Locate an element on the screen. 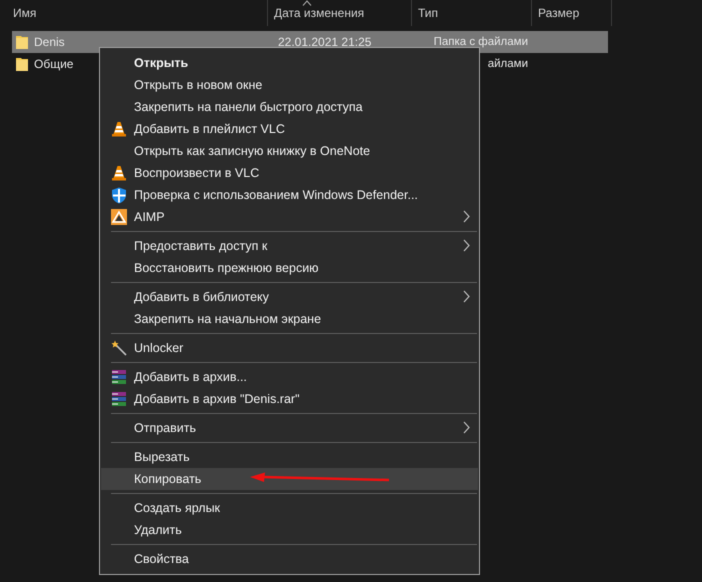  file-name: Общие is located at coordinates (54, 64).